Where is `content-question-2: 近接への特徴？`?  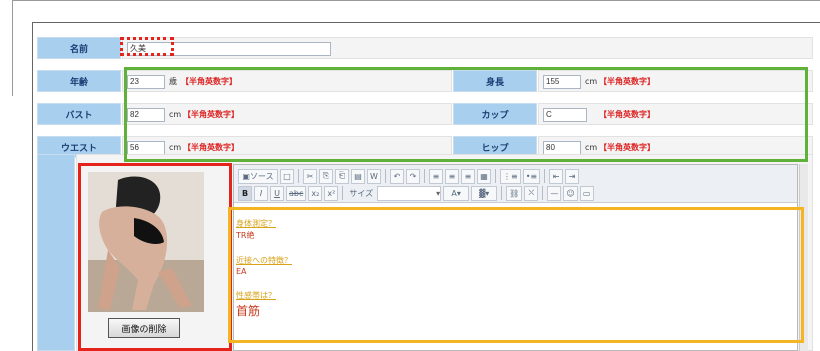 content-question-2: 近接への特徴？ is located at coordinates (264, 260).